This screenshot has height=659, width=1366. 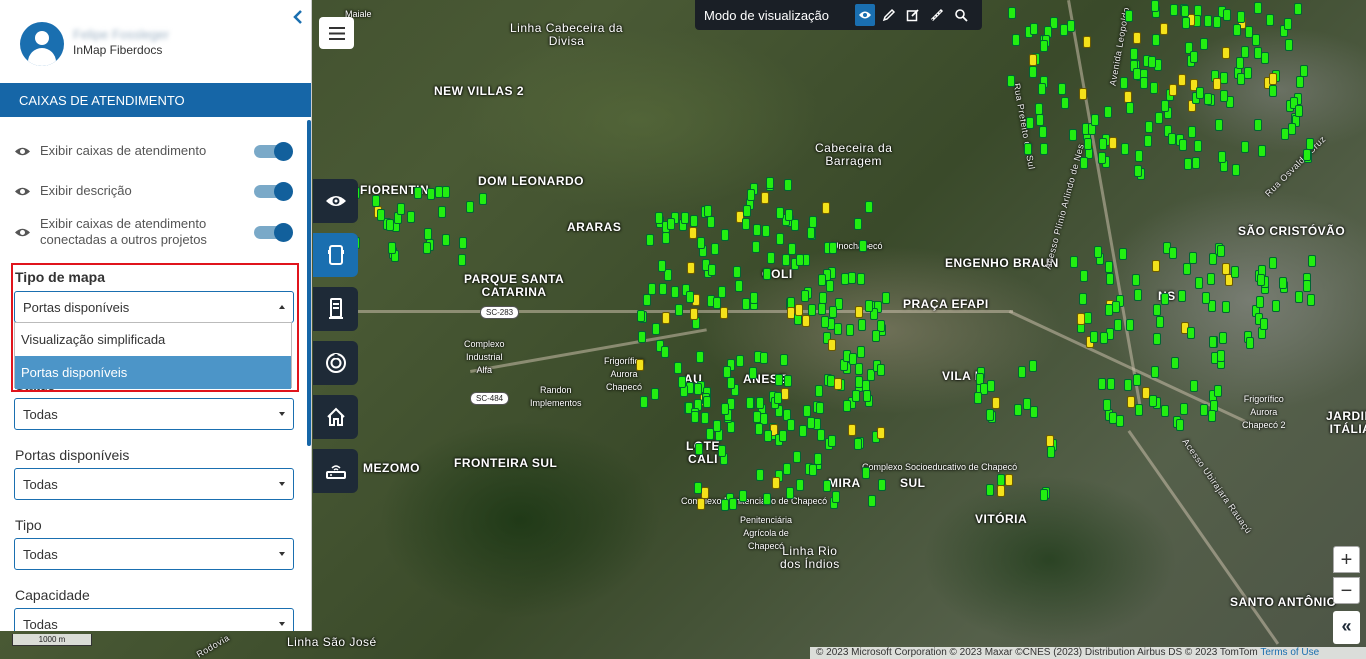 What do you see at coordinates (153, 372) in the screenshot?
I see `option-available-ports: Portas disponíveis` at bounding box center [153, 372].